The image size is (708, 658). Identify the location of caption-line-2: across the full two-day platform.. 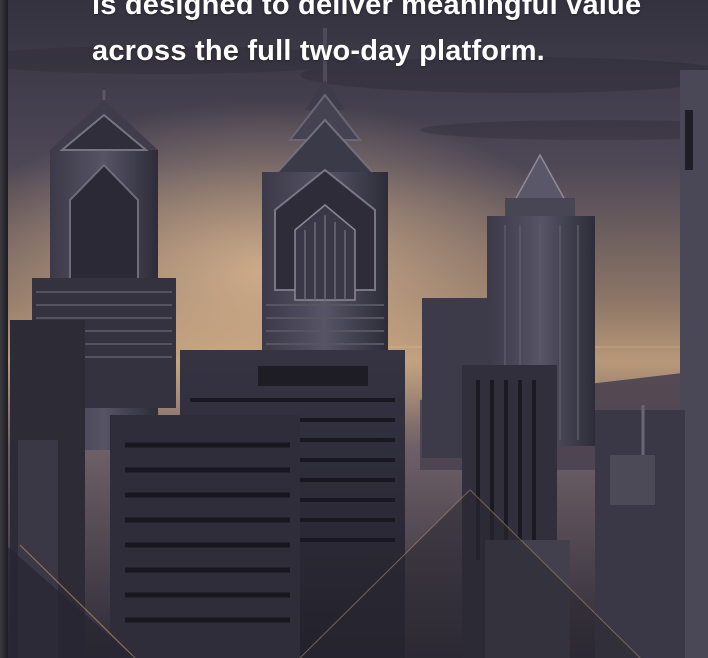
(318, 51).